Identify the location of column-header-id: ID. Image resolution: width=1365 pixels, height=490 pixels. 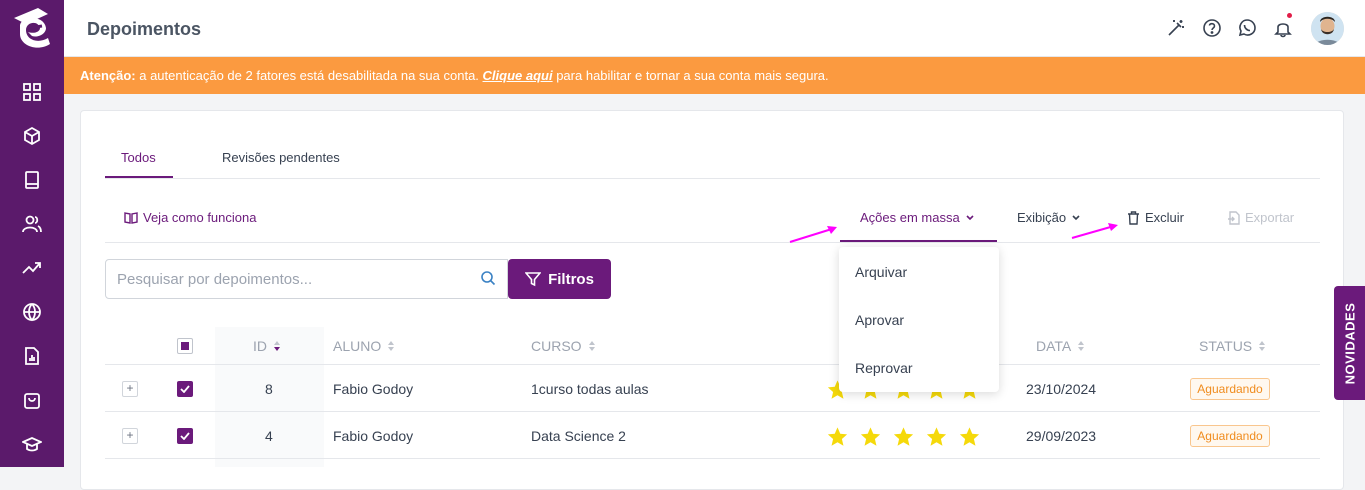
(267, 346).